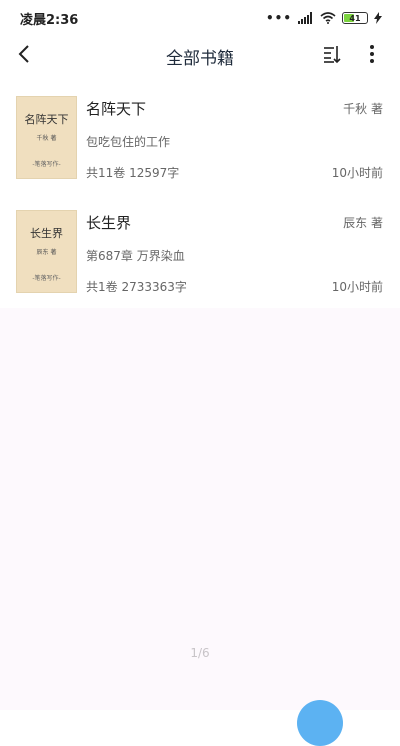 This screenshot has width=400, height=746. What do you see at coordinates (135, 256) in the screenshot?
I see `book-latest-chapter: 第687章 万界染血` at bounding box center [135, 256].